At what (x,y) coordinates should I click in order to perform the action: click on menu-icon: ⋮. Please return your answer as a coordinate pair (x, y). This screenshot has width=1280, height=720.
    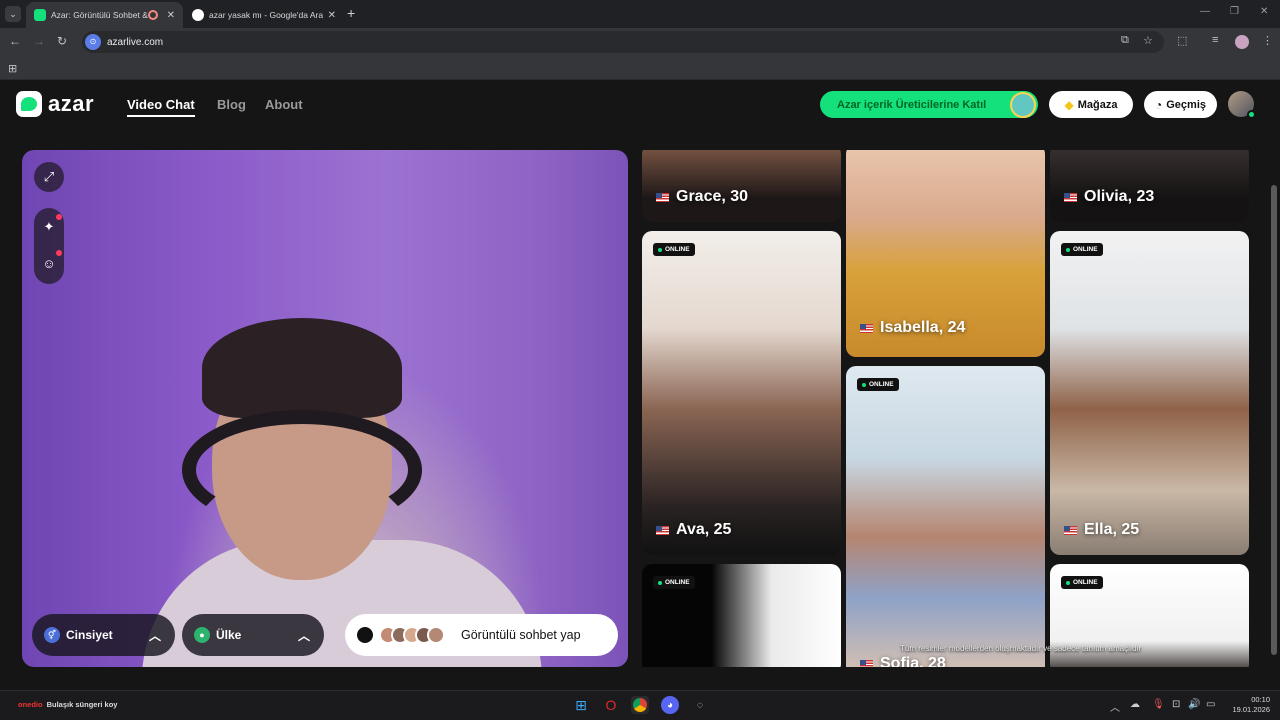
    Looking at the image, I should click on (1267, 40).